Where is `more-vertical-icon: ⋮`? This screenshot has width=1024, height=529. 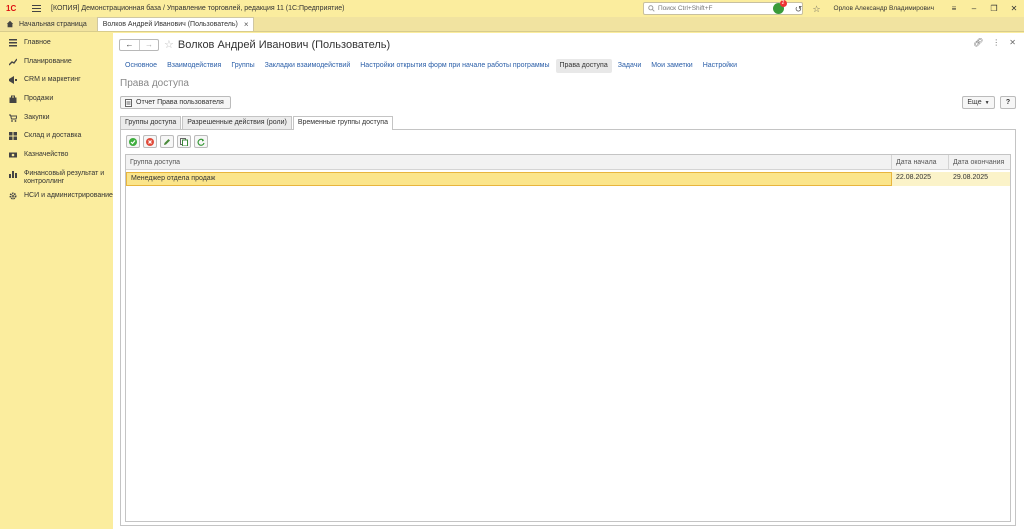
more-vertical-icon: ⋮ is located at coordinates (996, 42).